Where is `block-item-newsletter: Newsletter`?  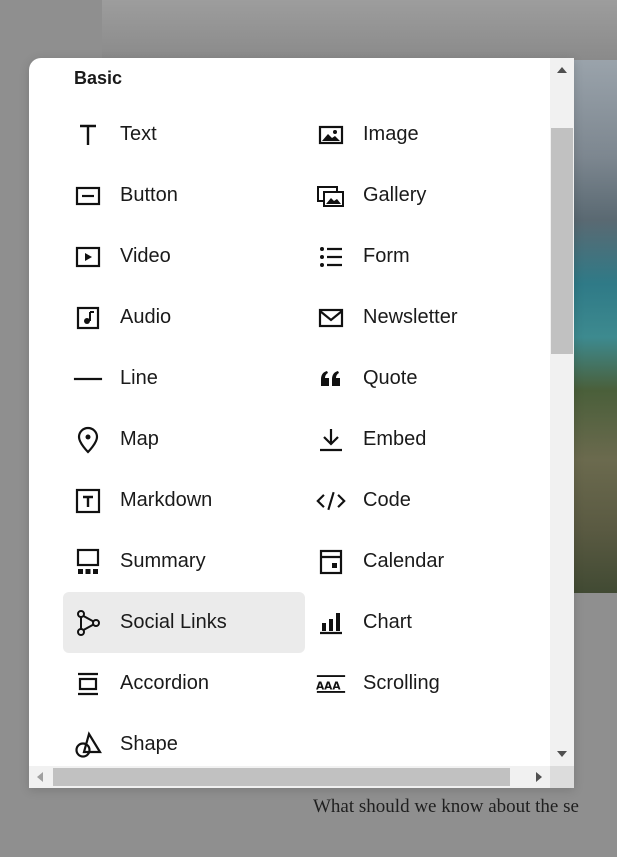
block-item-newsletter: Newsletter is located at coordinates (424, 317).